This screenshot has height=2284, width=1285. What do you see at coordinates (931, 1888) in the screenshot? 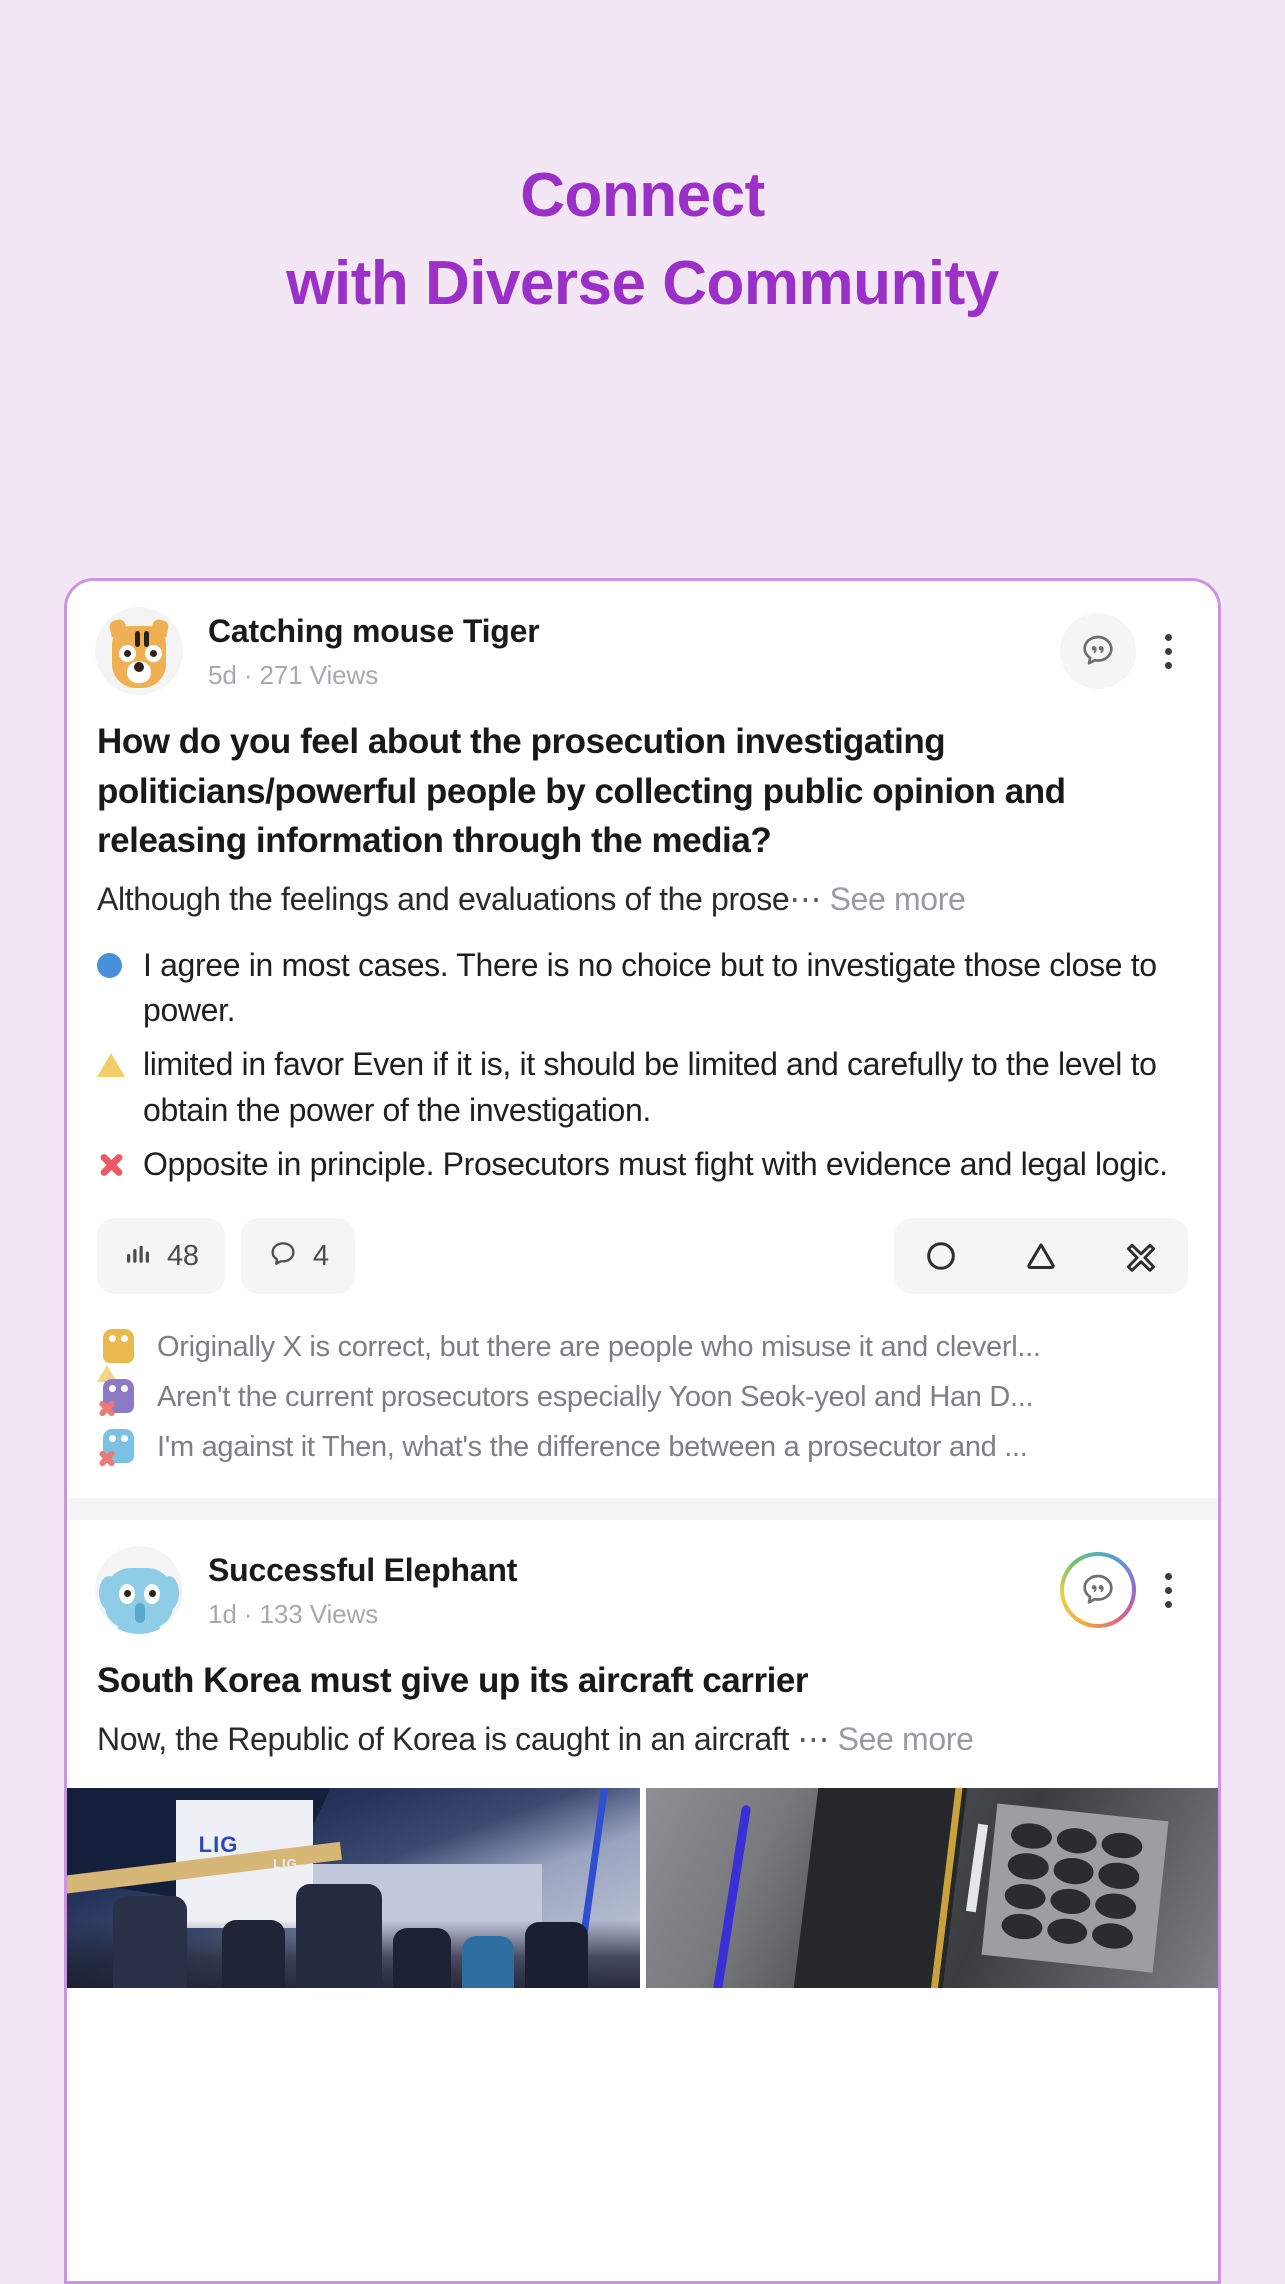
I see `industrial-equipment-photo` at bounding box center [931, 1888].